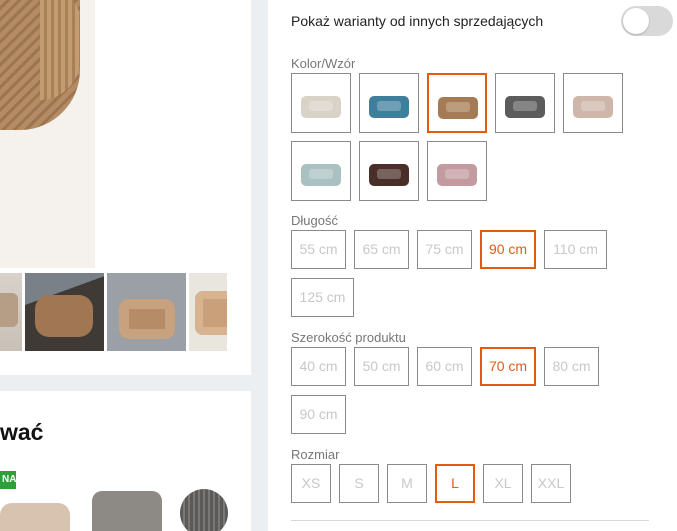  Describe the element at coordinates (551, 483) in the screenshot. I see `size-option: XXL` at that location.